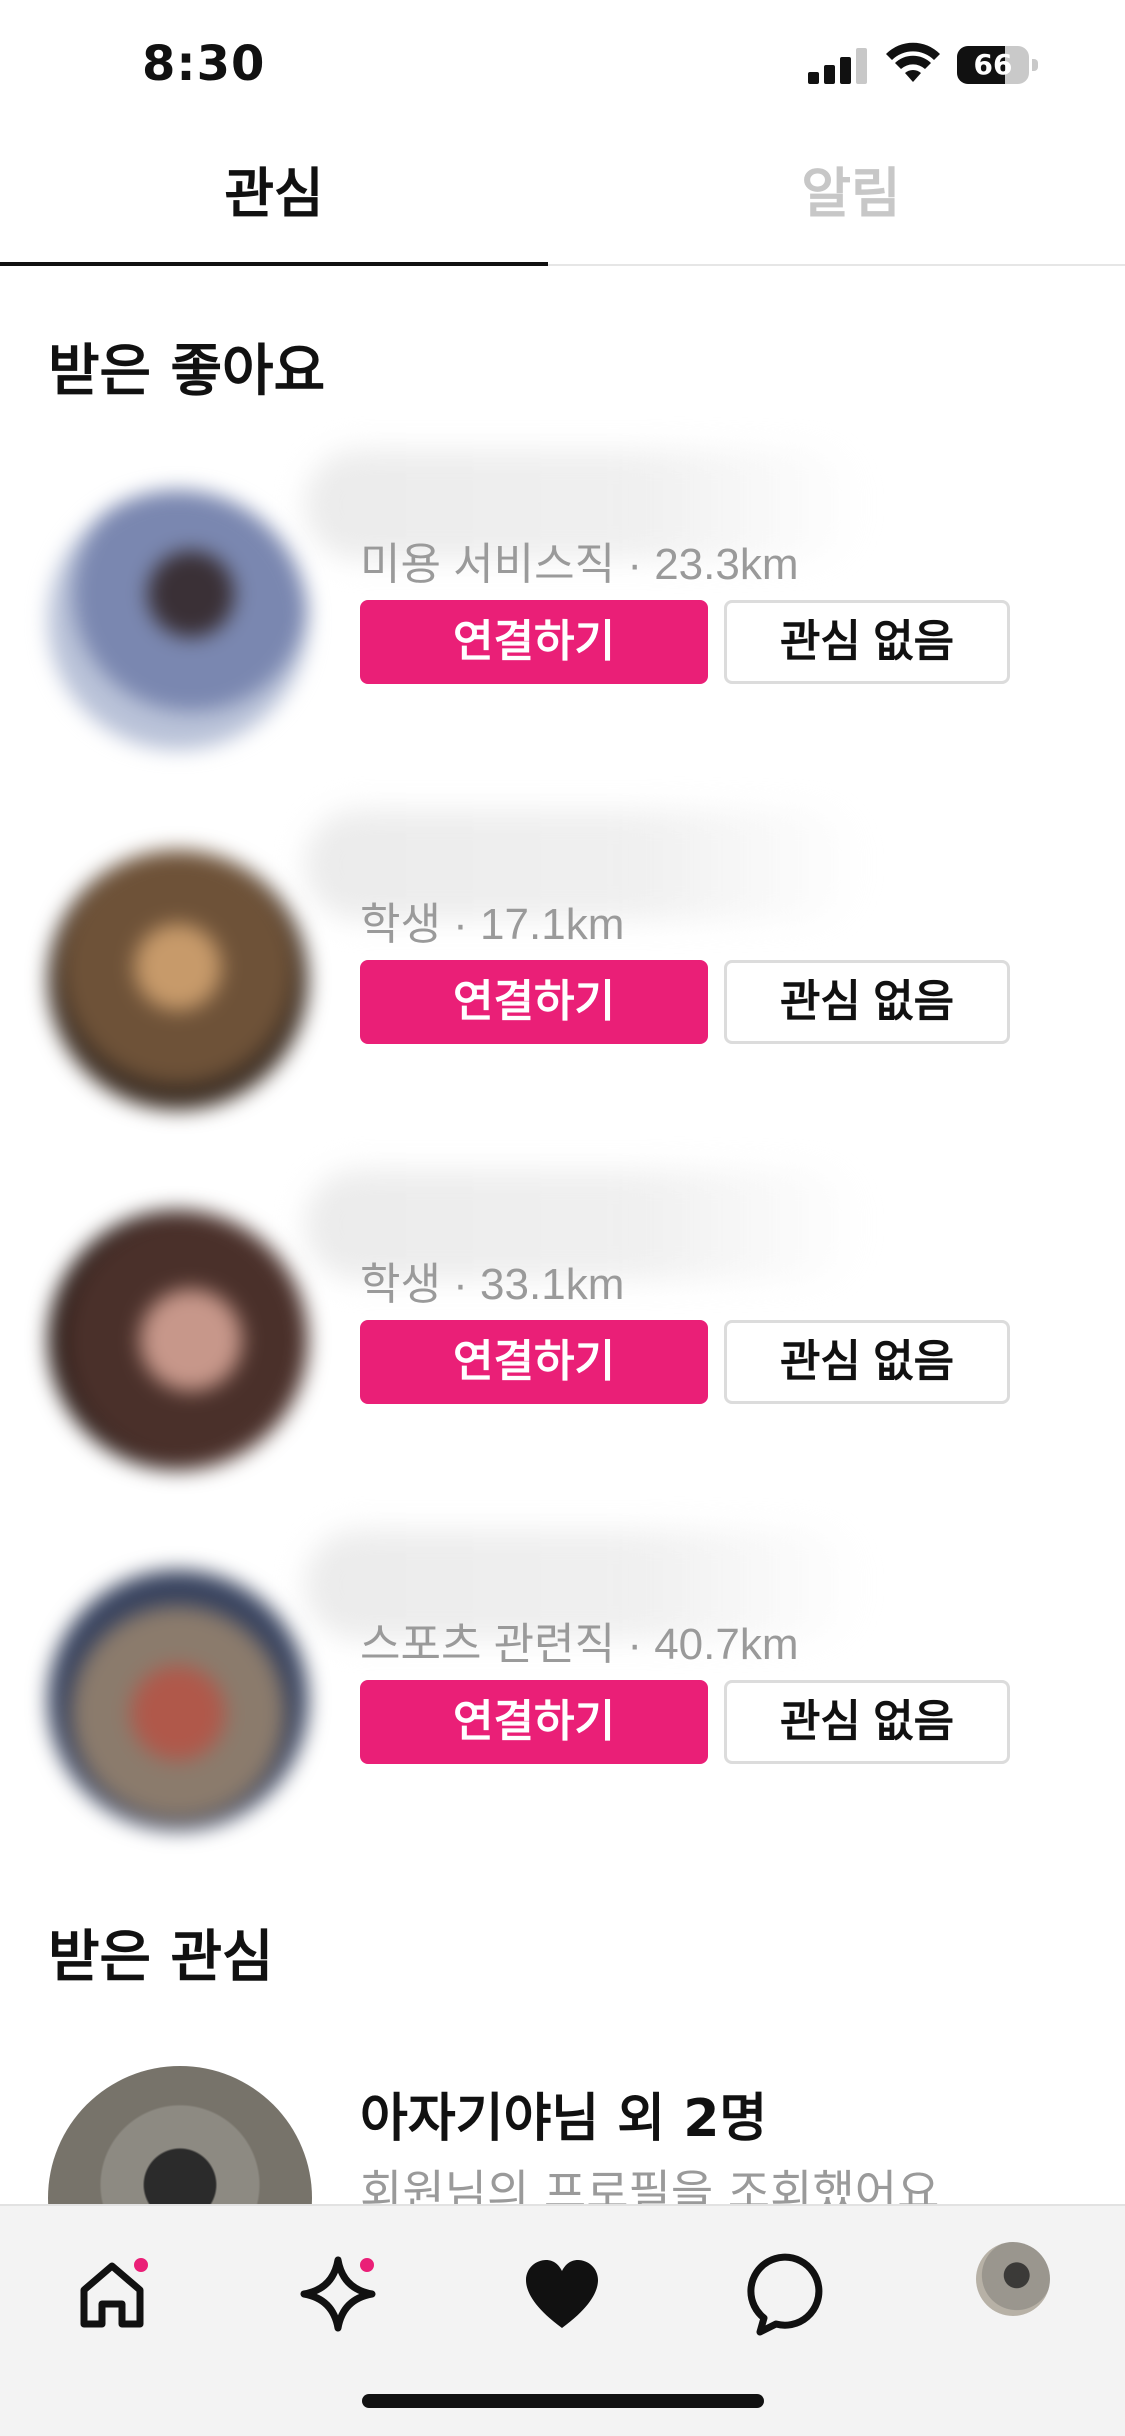 The image size is (1125, 2436). I want to click on wifi-icon, so click(913, 62).